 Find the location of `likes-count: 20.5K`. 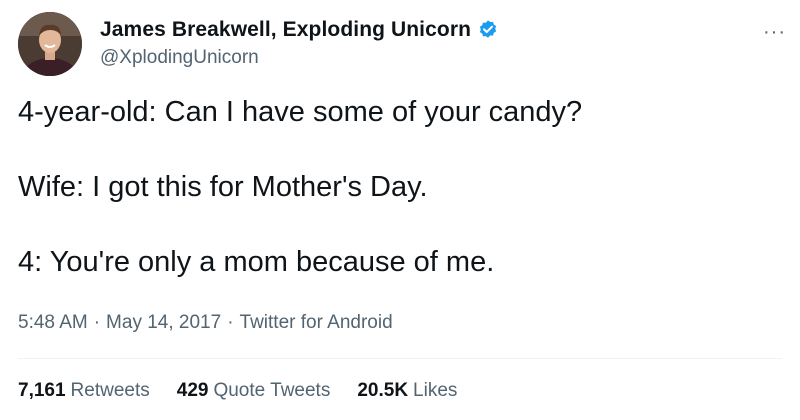

likes-count: 20.5K is located at coordinates (383, 390).